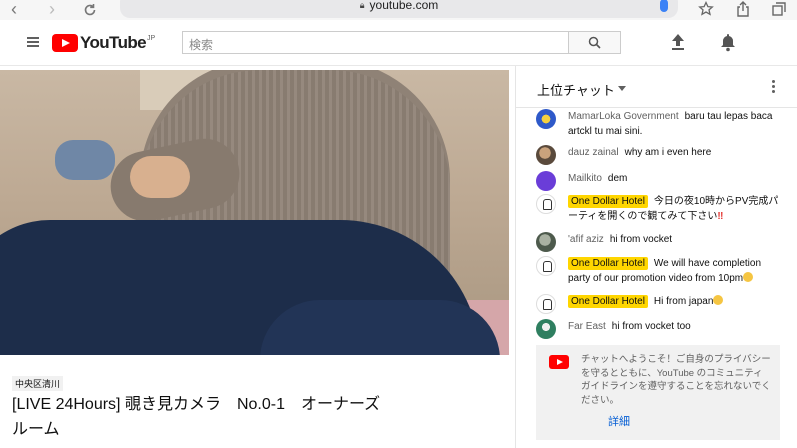  Describe the element at coordinates (661, 181) in the screenshot. I see `chat-message: Mailkito dem` at that location.